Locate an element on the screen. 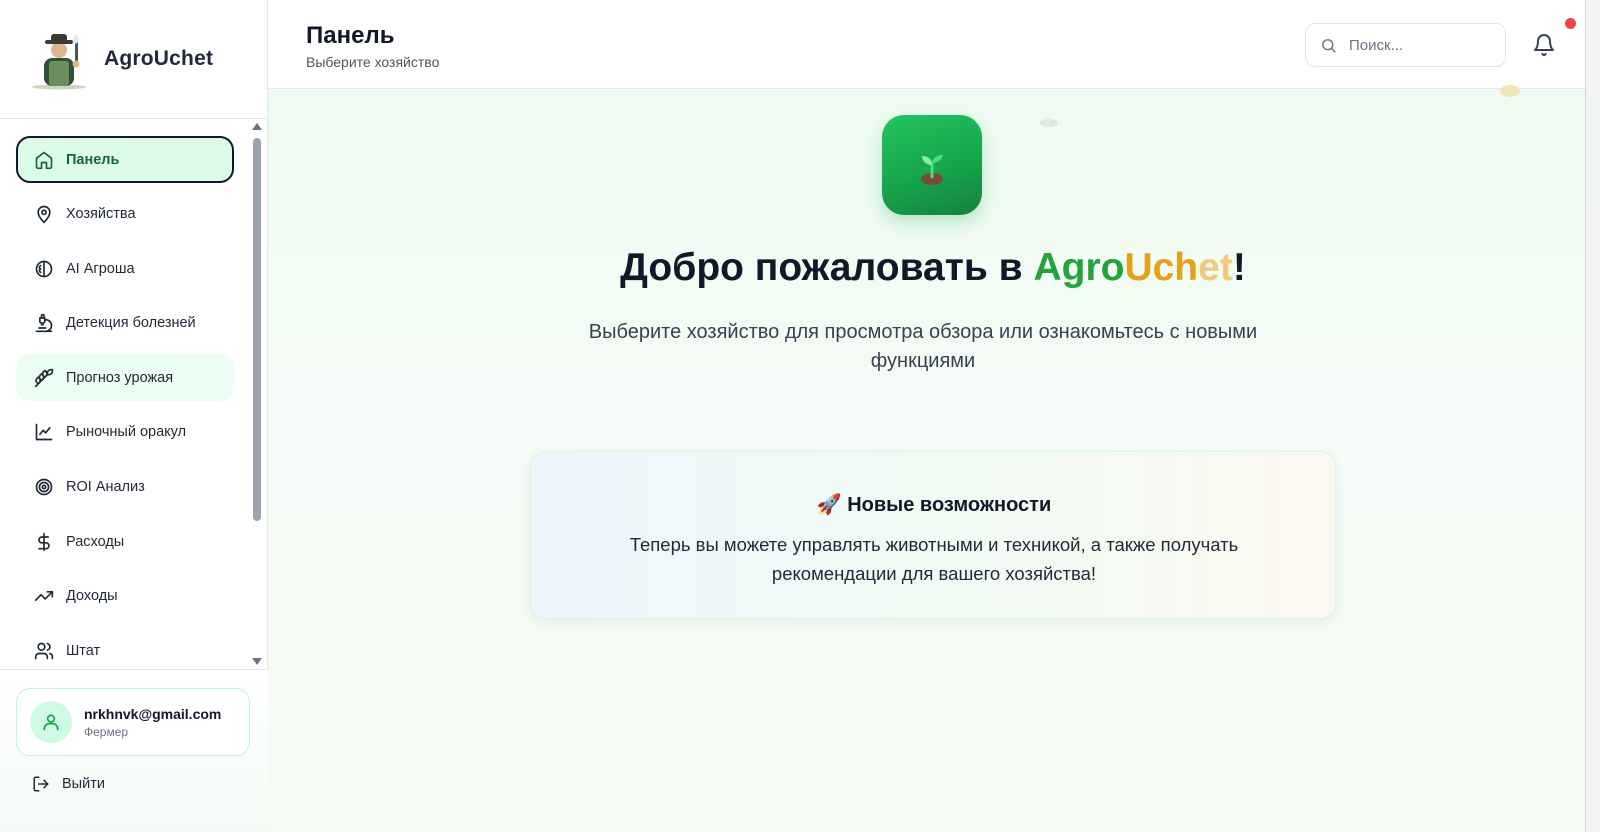 The width and height of the screenshot is (1600, 832). sidebar-item-label: Штат is located at coordinates (83, 650).